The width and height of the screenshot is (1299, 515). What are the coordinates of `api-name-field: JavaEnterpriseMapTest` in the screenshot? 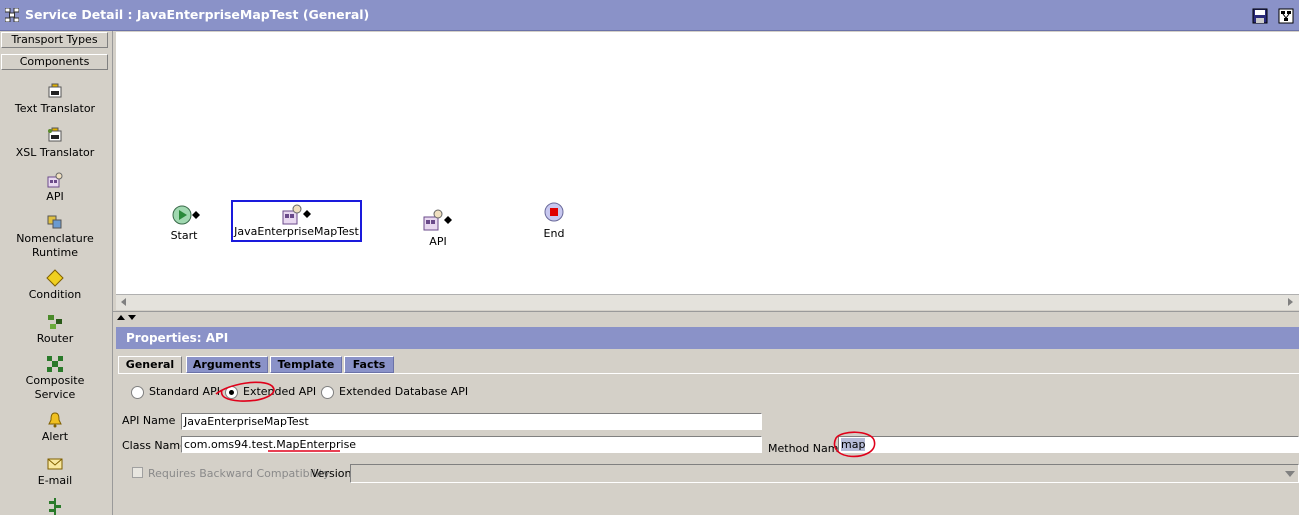 It's located at (471, 421).